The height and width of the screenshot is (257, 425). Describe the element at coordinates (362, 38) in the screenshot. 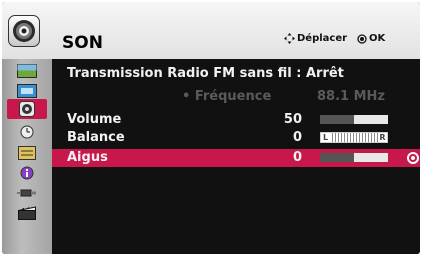

I see `ok-button-icon` at that location.